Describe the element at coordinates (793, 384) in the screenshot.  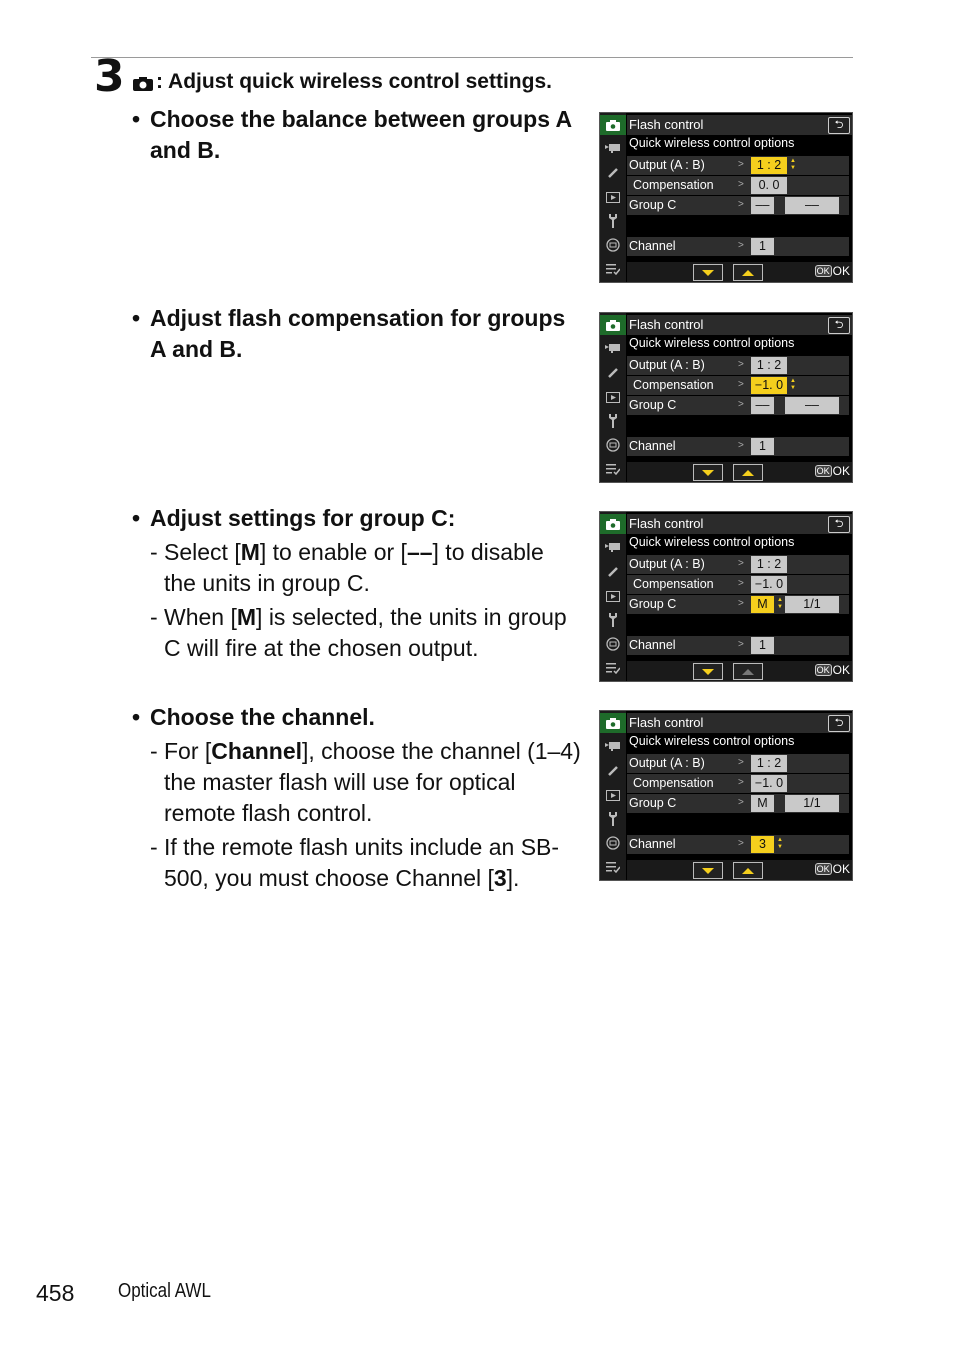
I see `up-down-arrows-icon: ▲ ▼` at that location.